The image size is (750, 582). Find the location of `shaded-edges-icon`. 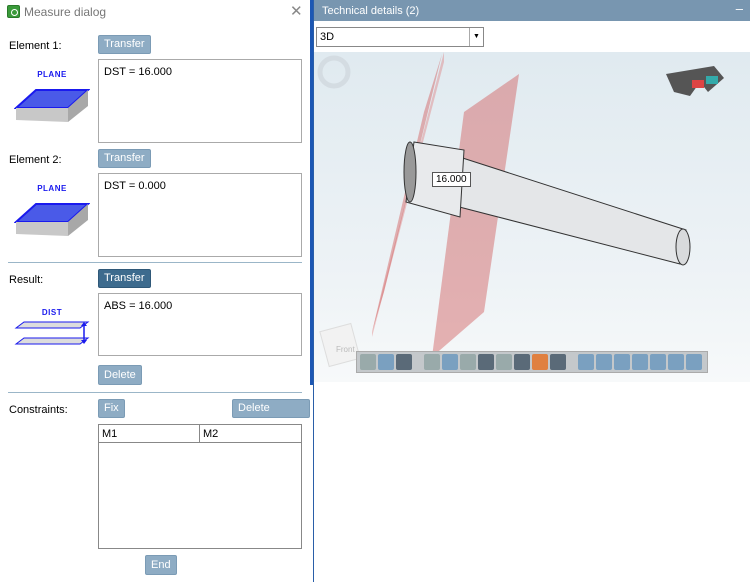

shaded-edges-icon is located at coordinates (404, 362).